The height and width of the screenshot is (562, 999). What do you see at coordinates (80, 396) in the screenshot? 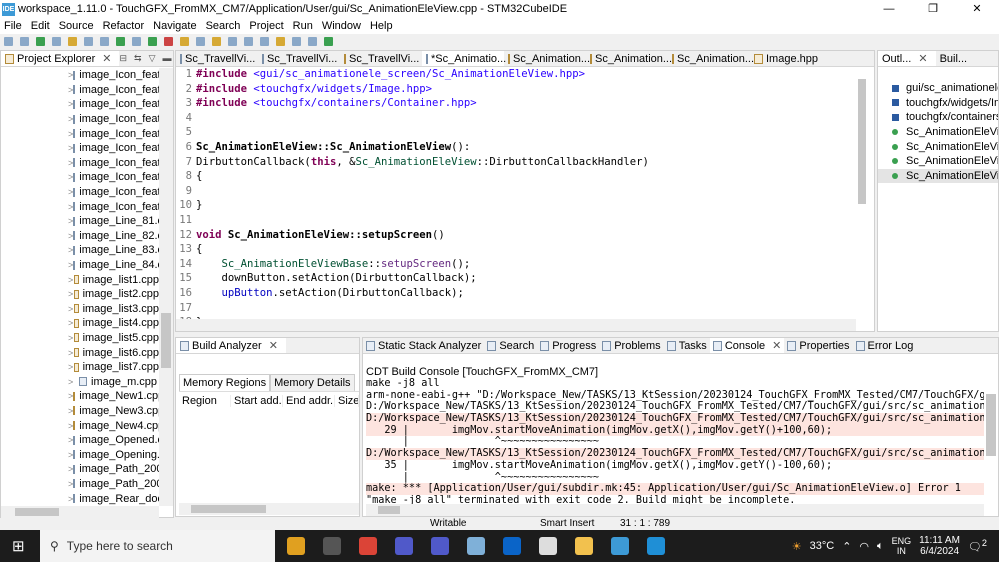
I see `tree-item: > image_New1.cpp` at bounding box center [80, 396].